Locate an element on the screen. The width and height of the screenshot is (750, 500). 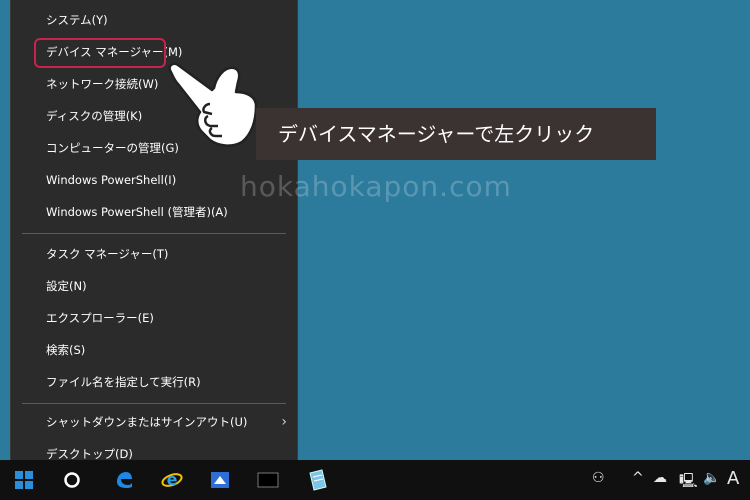
edge-icon is located at coordinates (124, 480).